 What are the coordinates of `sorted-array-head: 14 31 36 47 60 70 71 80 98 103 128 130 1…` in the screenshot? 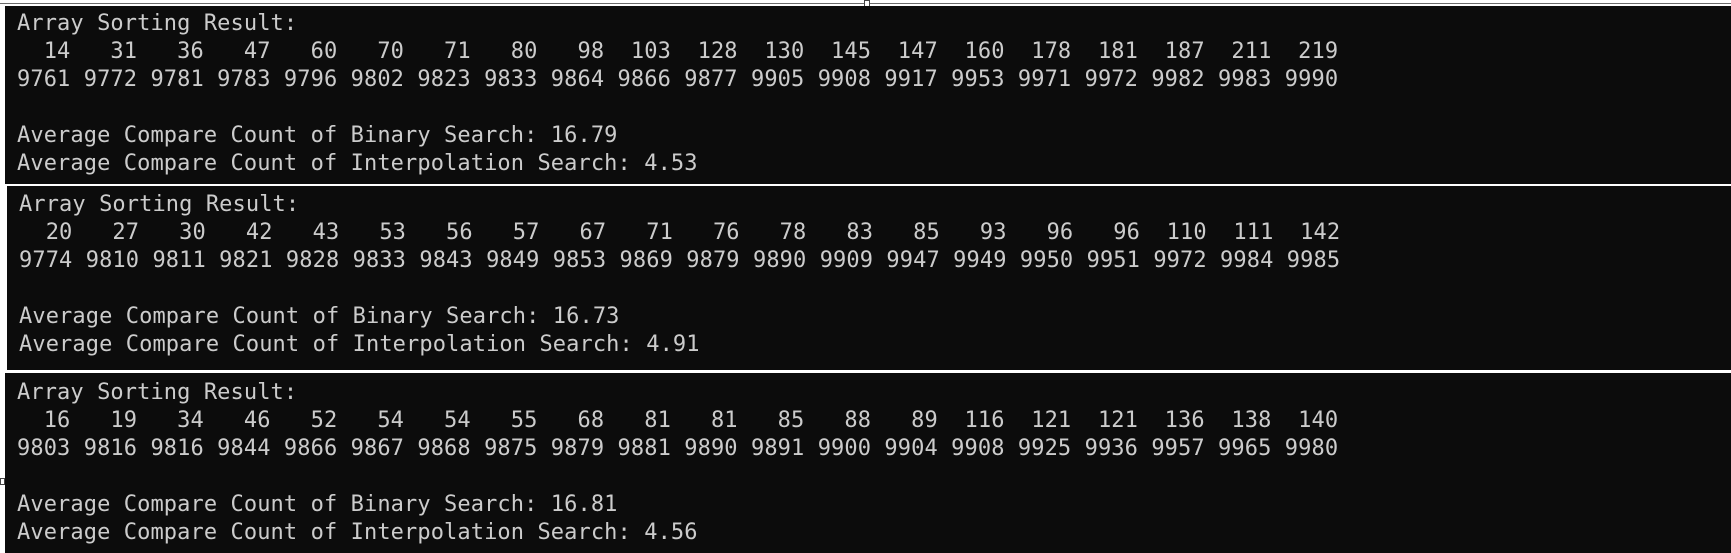 It's located at (678, 51).